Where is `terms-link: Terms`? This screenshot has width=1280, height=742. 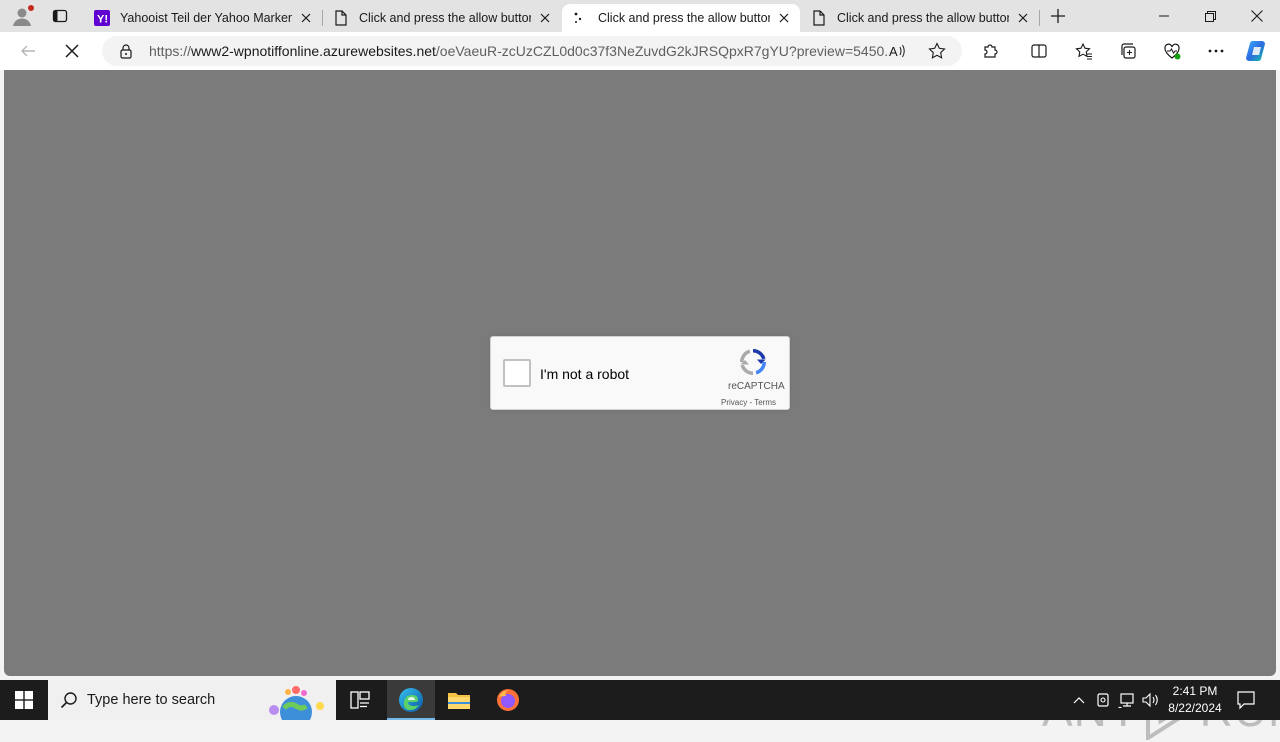
terms-link: Terms is located at coordinates (765, 402).